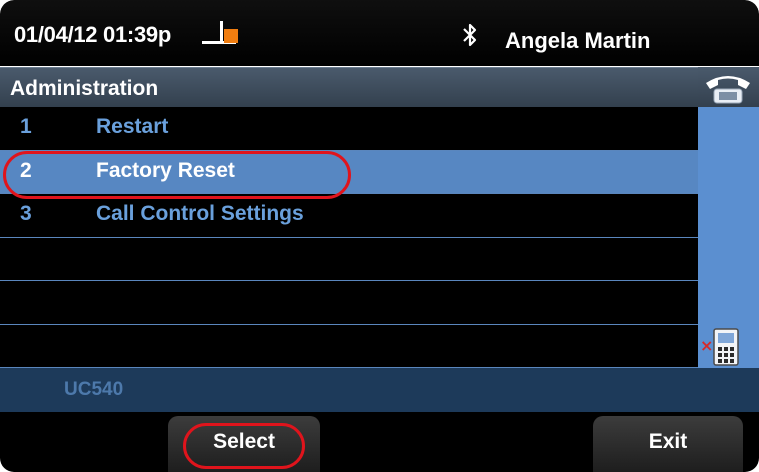  What do you see at coordinates (349, 172) in the screenshot?
I see `menu-item-factory-reset: 2 Factory Reset` at bounding box center [349, 172].